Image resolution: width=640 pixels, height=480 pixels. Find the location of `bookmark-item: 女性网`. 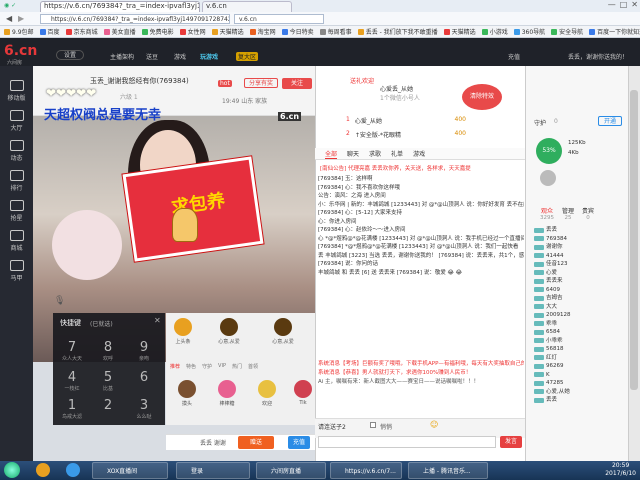

bookmark-item: 女性网 is located at coordinates (192, 31).